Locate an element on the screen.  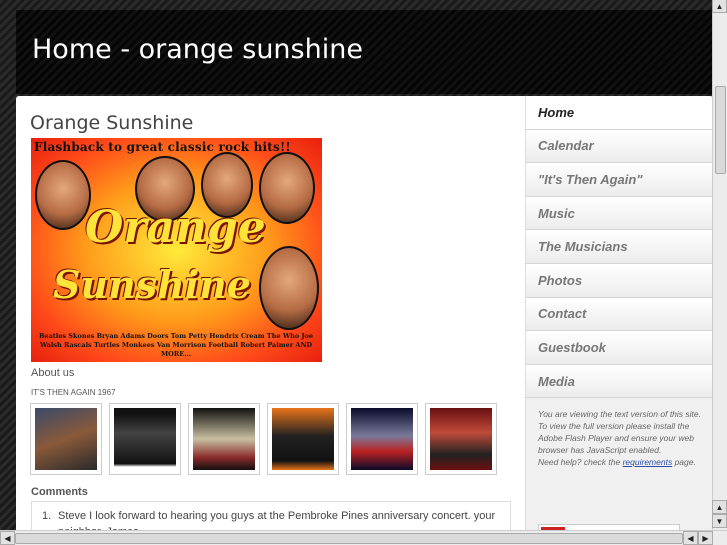
vertical-scrollbar: ▲ ▲ ▼ is located at coordinates (719, 265).